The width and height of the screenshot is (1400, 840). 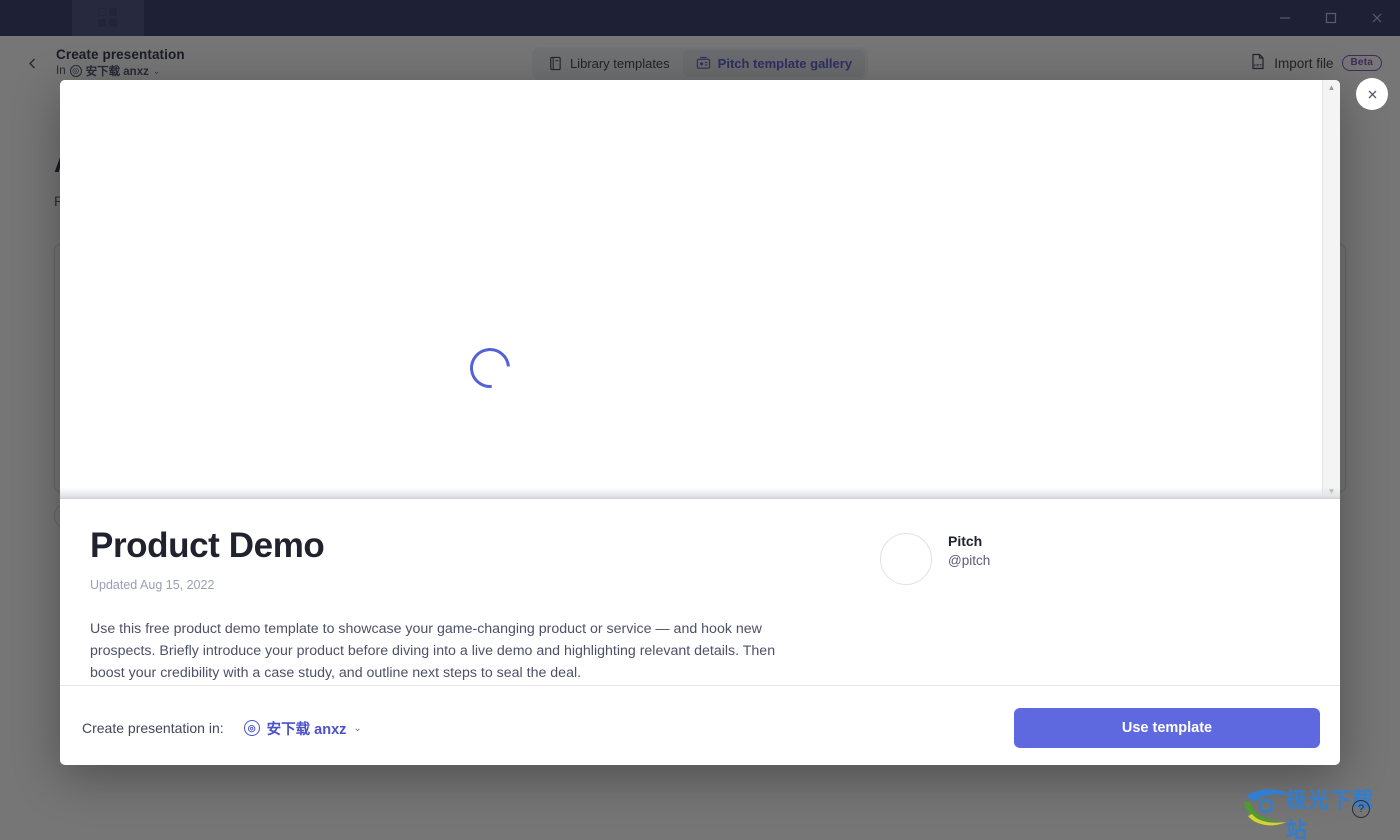 I want to click on author-name: Pitch, so click(x=965, y=541).